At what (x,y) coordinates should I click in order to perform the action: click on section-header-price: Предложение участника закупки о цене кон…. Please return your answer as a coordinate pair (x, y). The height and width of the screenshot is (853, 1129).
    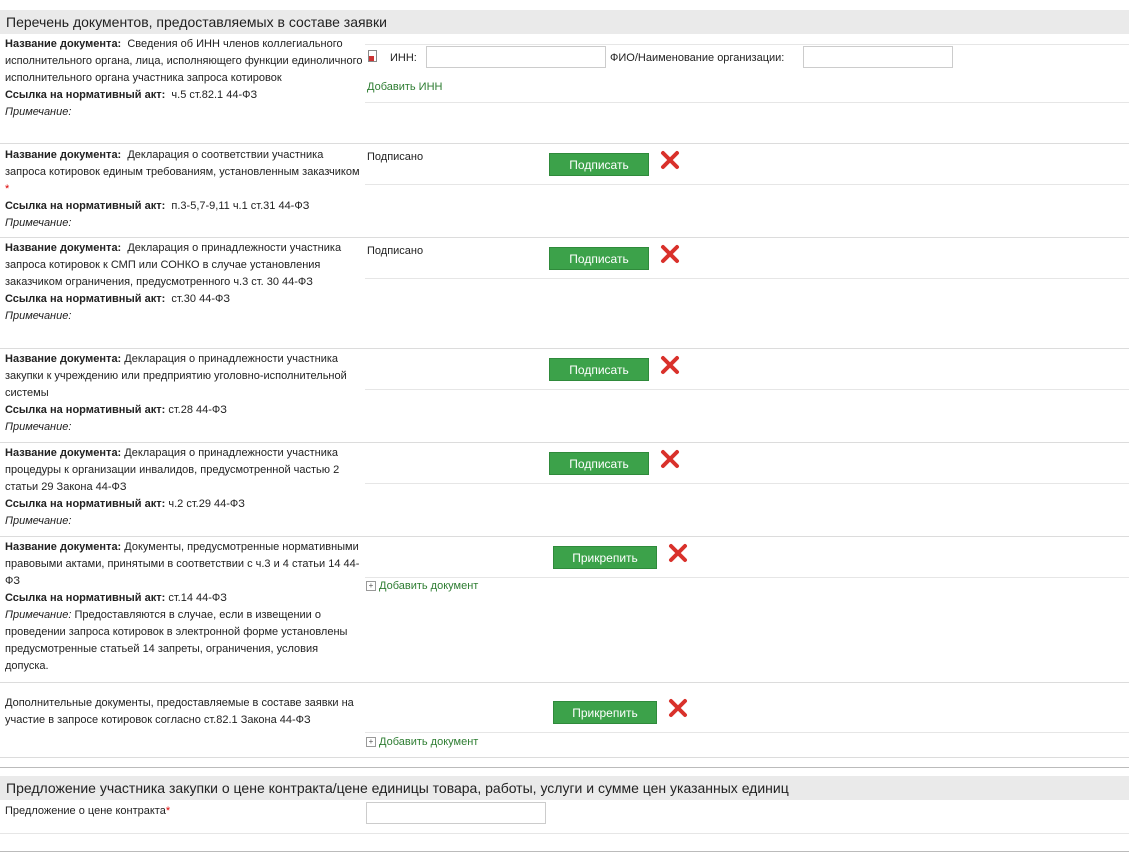
    Looking at the image, I should click on (564, 788).